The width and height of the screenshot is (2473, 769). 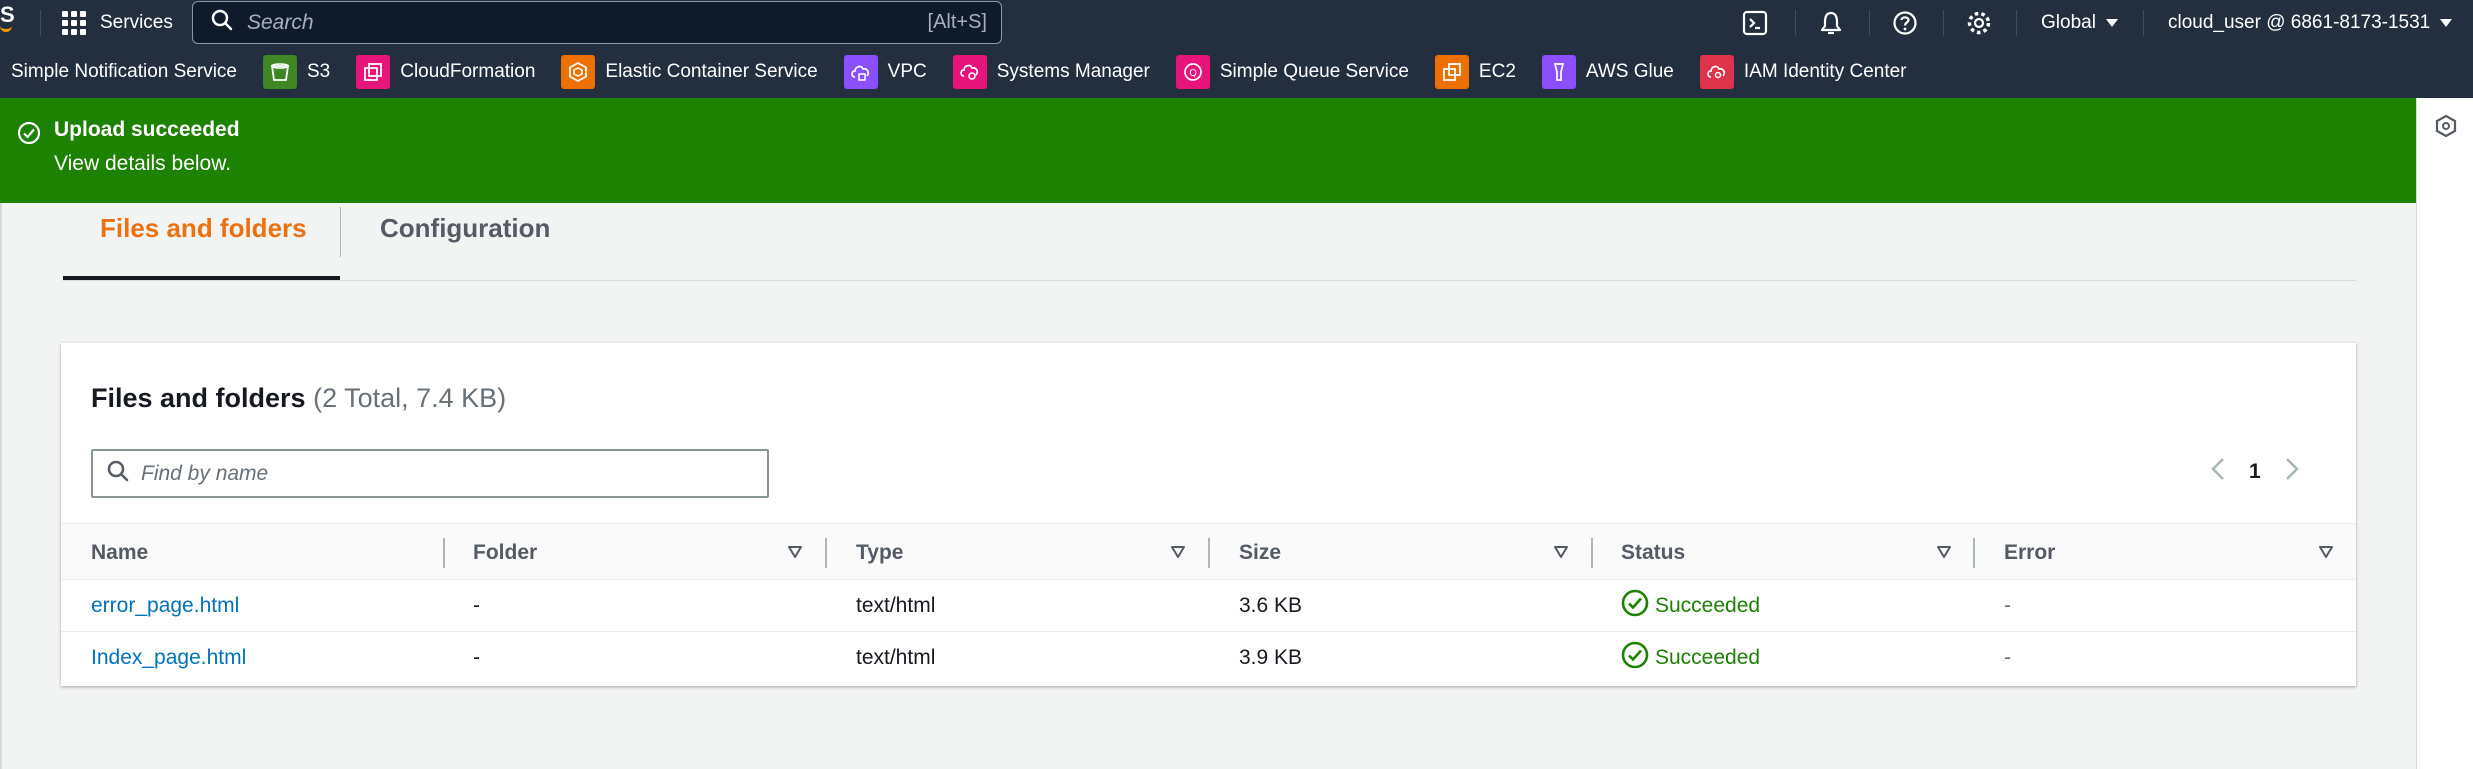 I want to click on favorite-ecs: Elastic Container Service, so click(x=689, y=72).